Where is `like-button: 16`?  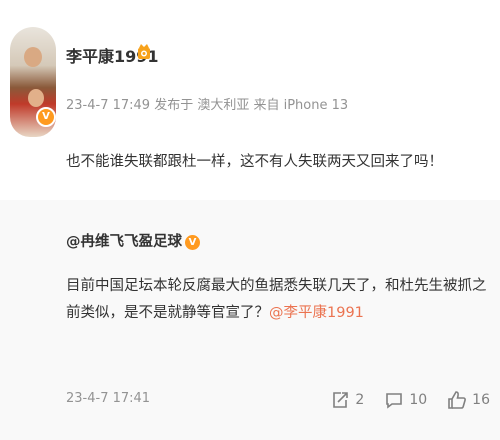
like-button: 16 is located at coordinates (468, 400).